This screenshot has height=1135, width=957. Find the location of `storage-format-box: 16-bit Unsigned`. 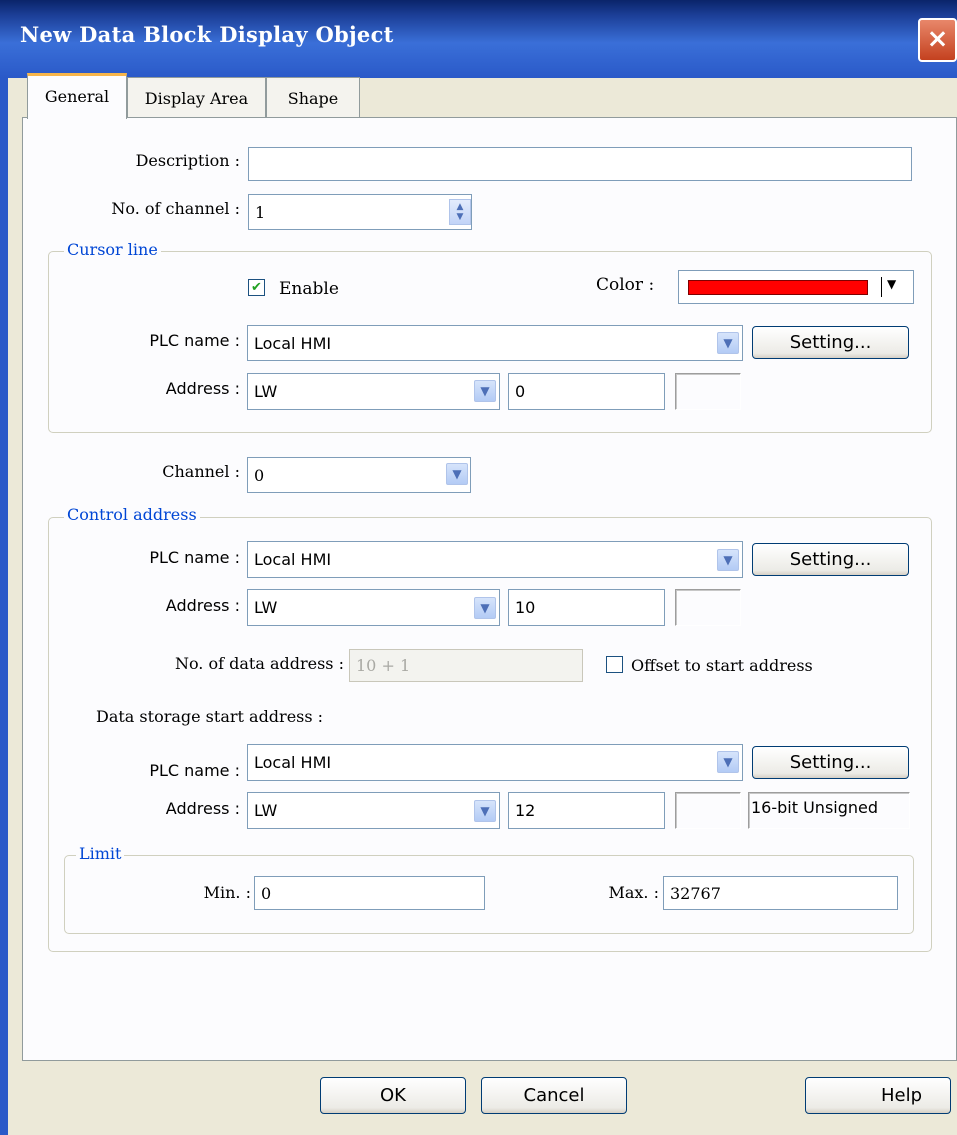

storage-format-box: 16-bit Unsigned is located at coordinates (829, 810).